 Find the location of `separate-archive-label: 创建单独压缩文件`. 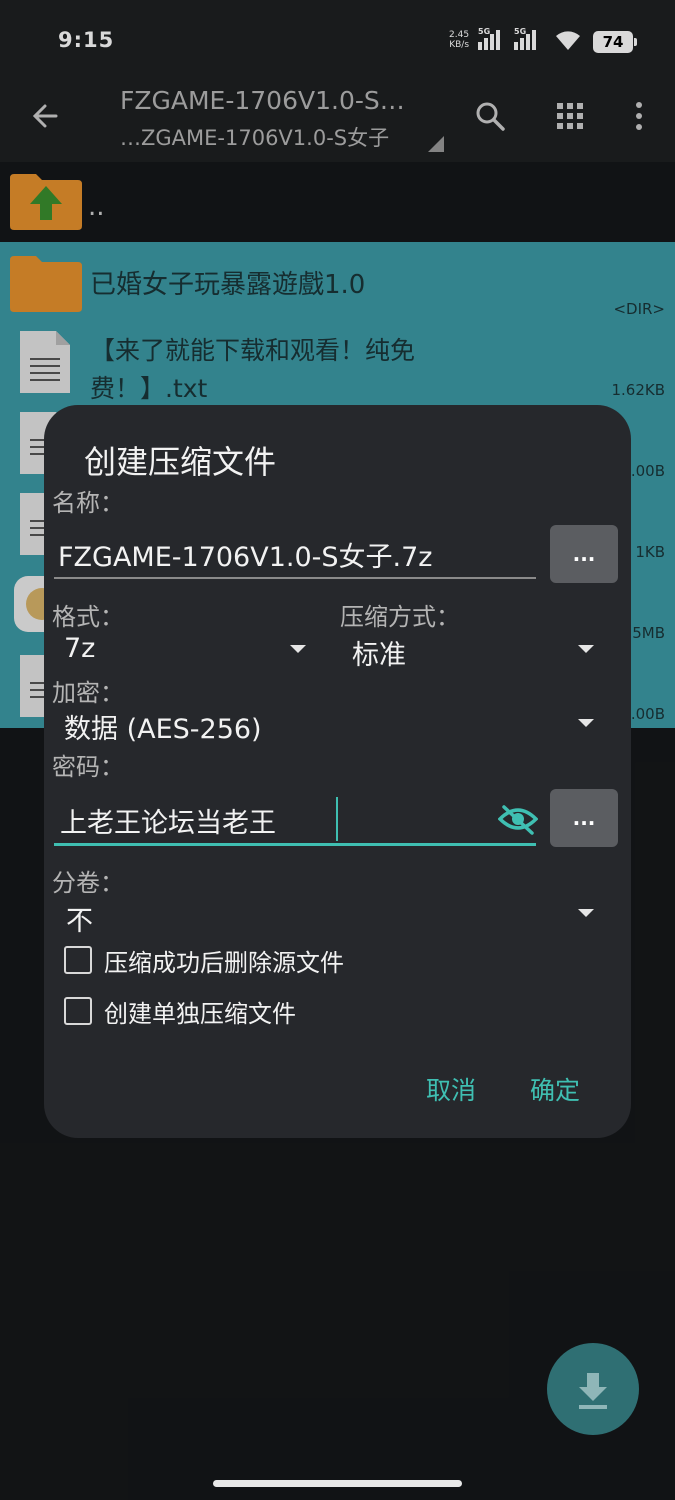

separate-archive-label: 创建单独压缩文件 is located at coordinates (200, 1011).